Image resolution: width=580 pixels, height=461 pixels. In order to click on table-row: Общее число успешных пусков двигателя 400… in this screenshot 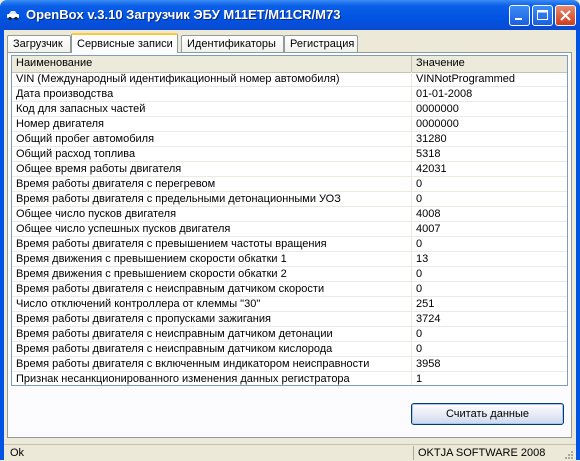, I will do `click(289, 229)`.